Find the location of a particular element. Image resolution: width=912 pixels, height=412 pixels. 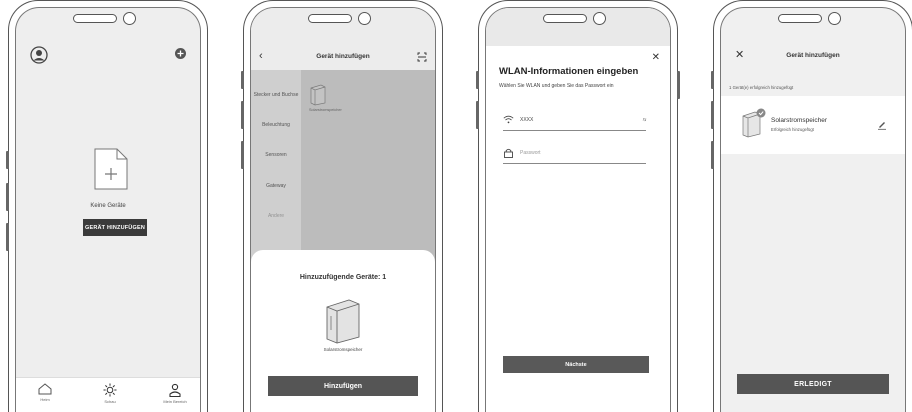

switch-network-icon: ⇆ is located at coordinates (644, 120).